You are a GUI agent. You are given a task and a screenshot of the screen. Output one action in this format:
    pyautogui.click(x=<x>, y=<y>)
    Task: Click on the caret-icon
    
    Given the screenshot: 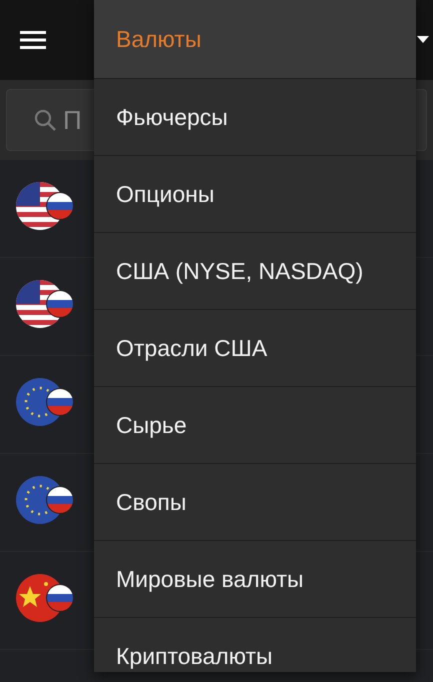 What is the action you would take?
    pyautogui.click(x=423, y=39)
    